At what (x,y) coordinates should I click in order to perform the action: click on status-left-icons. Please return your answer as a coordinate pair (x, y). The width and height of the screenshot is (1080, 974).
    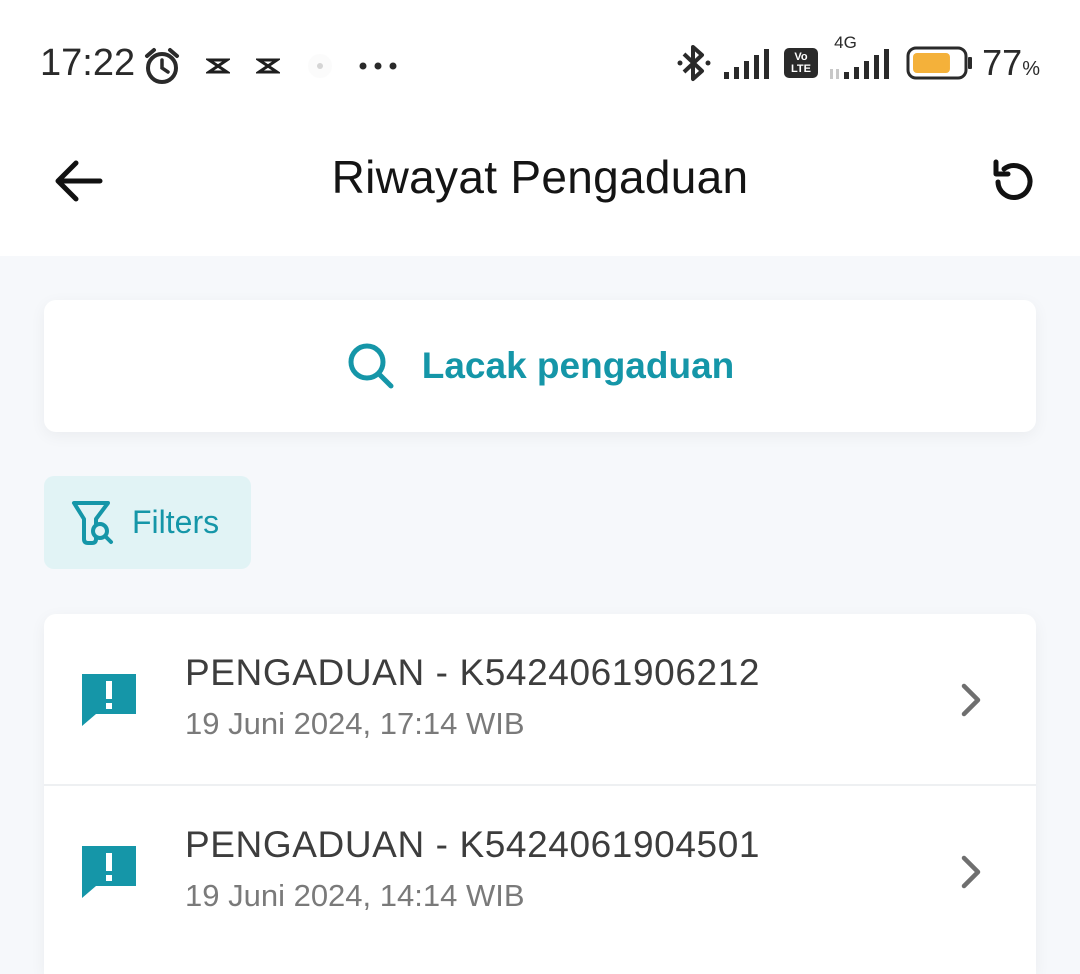
    Looking at the image, I should click on (269, 66).